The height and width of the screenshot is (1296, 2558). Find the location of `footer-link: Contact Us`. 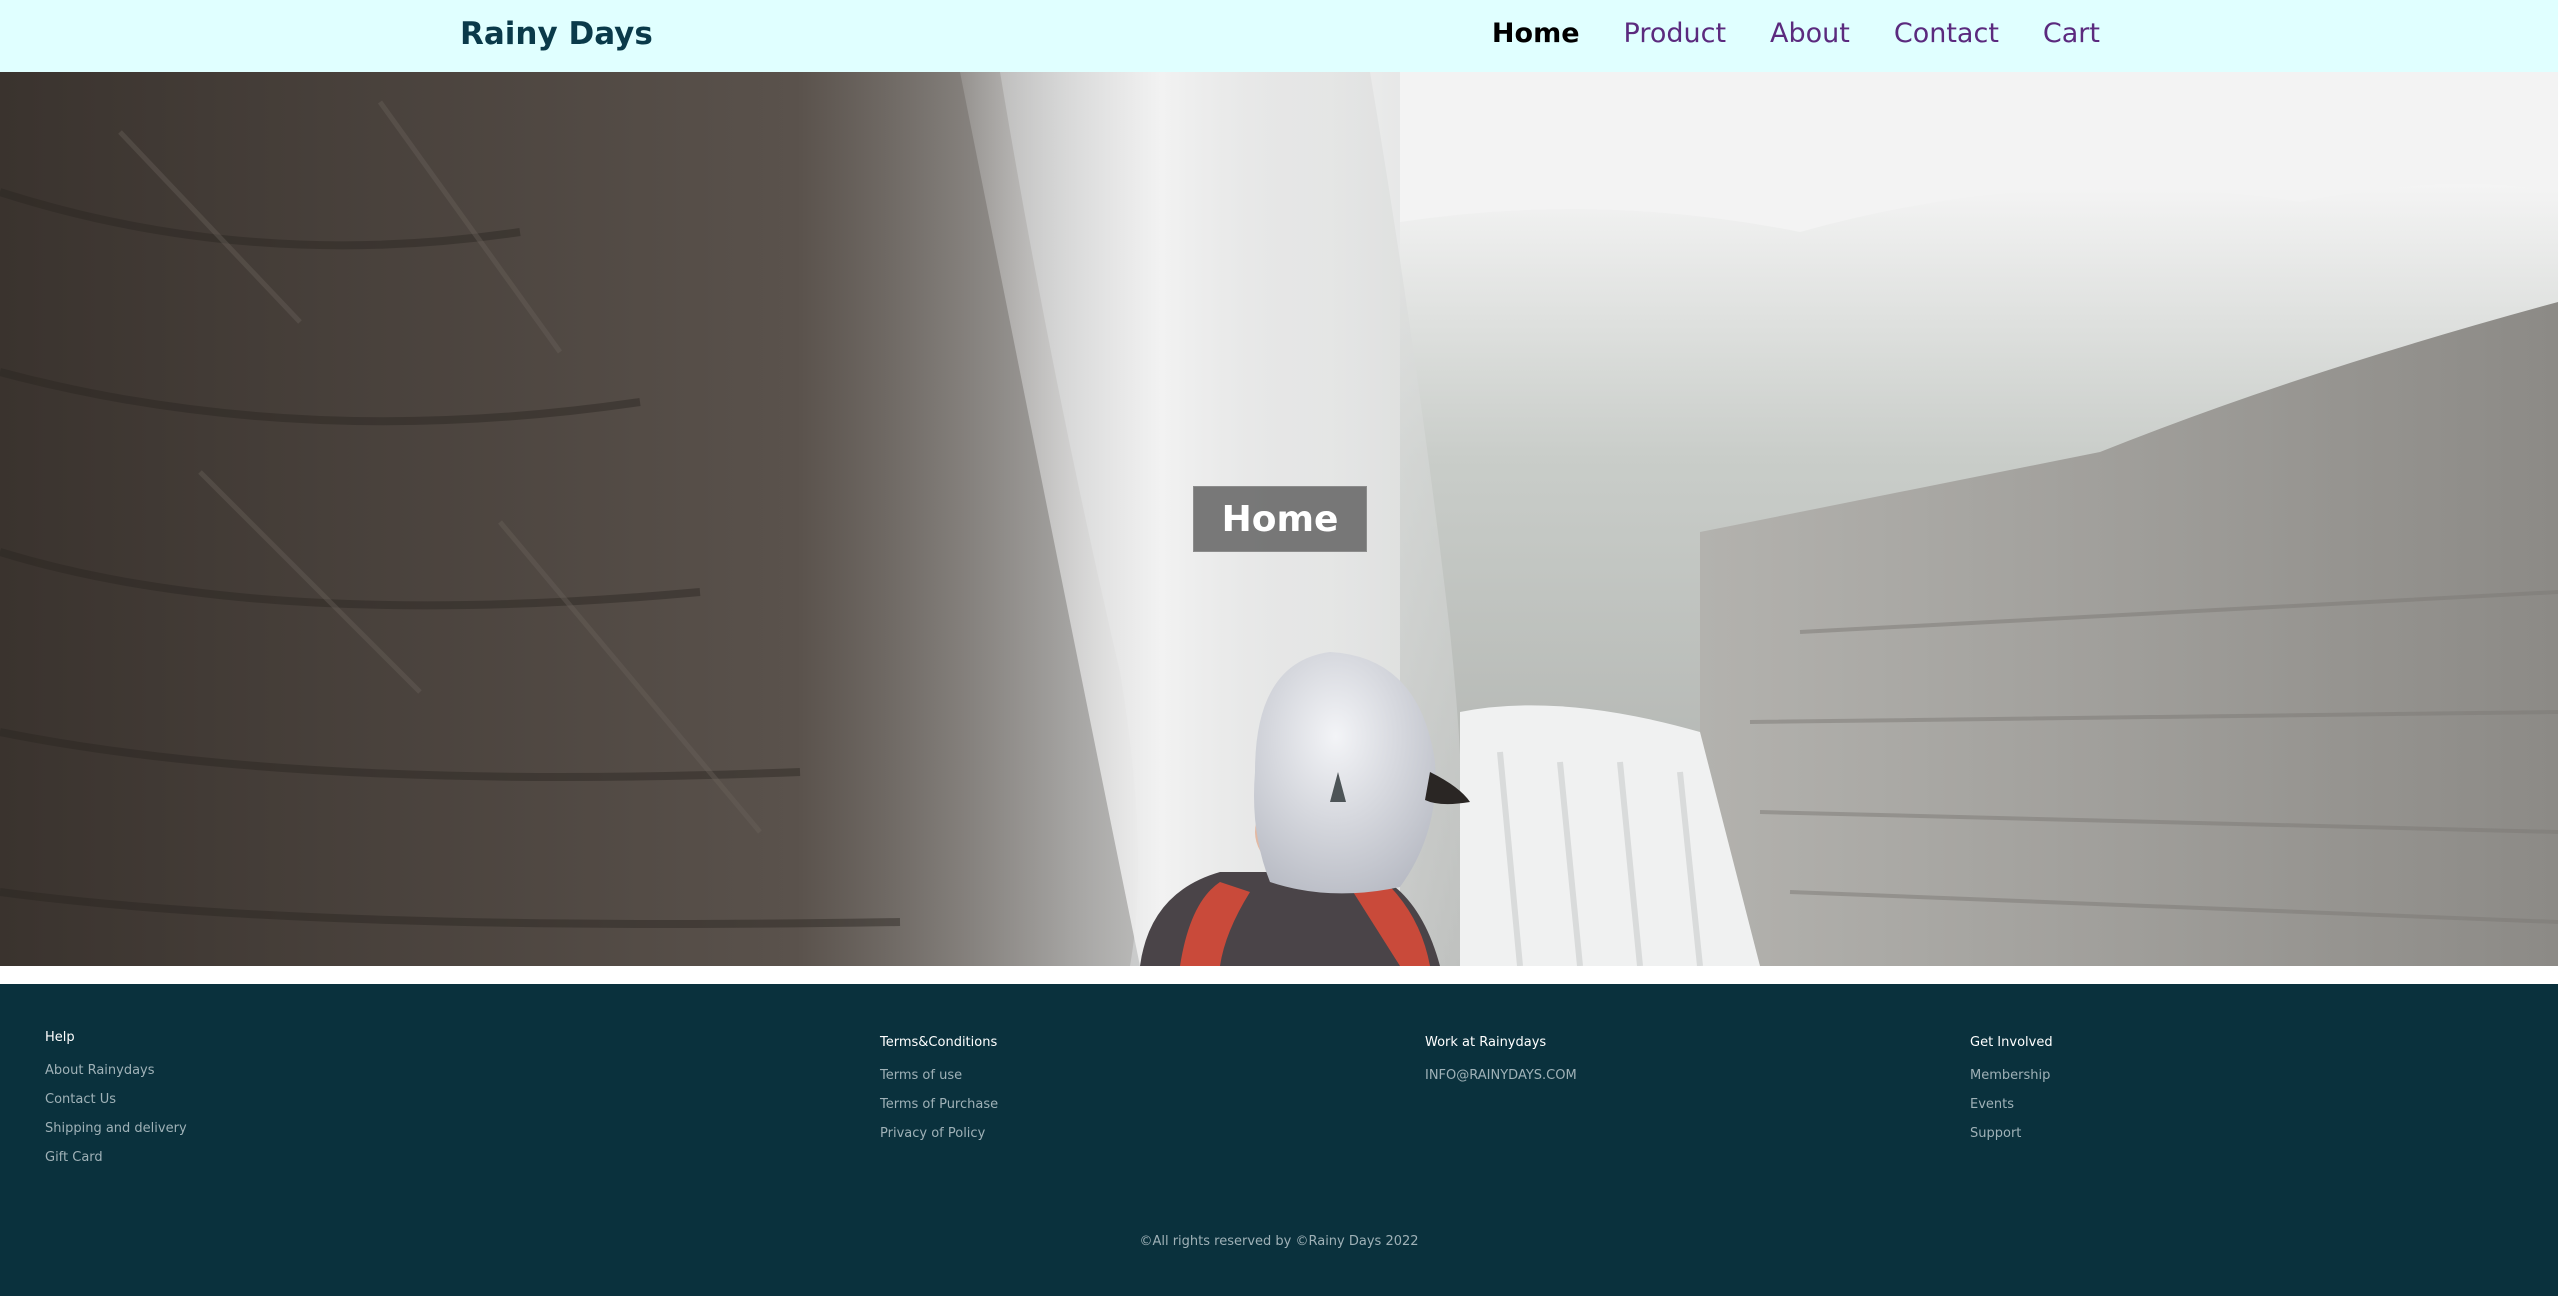

footer-link: Contact Us is located at coordinates (116, 1099).